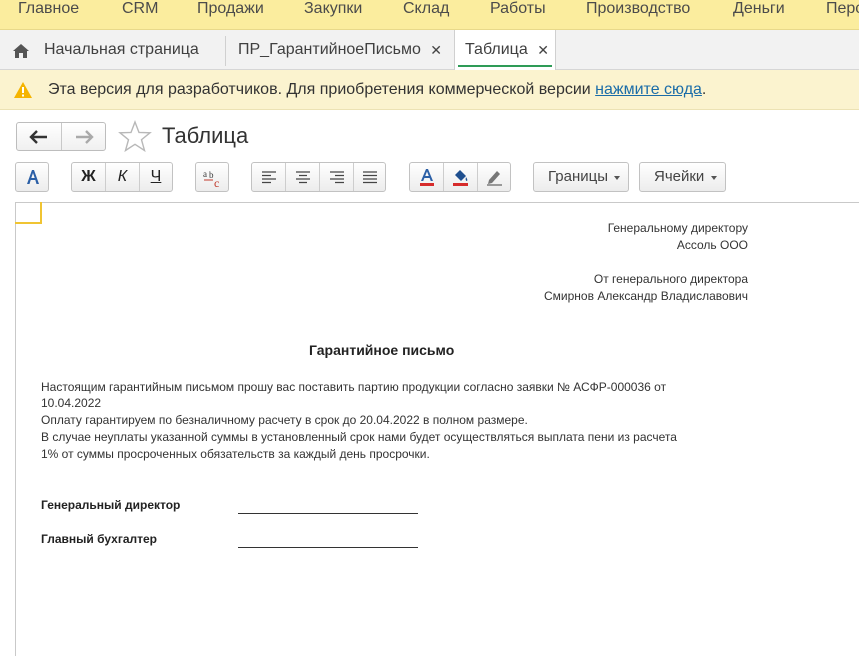  I want to click on menu-item-main: Главное, so click(48, 9).